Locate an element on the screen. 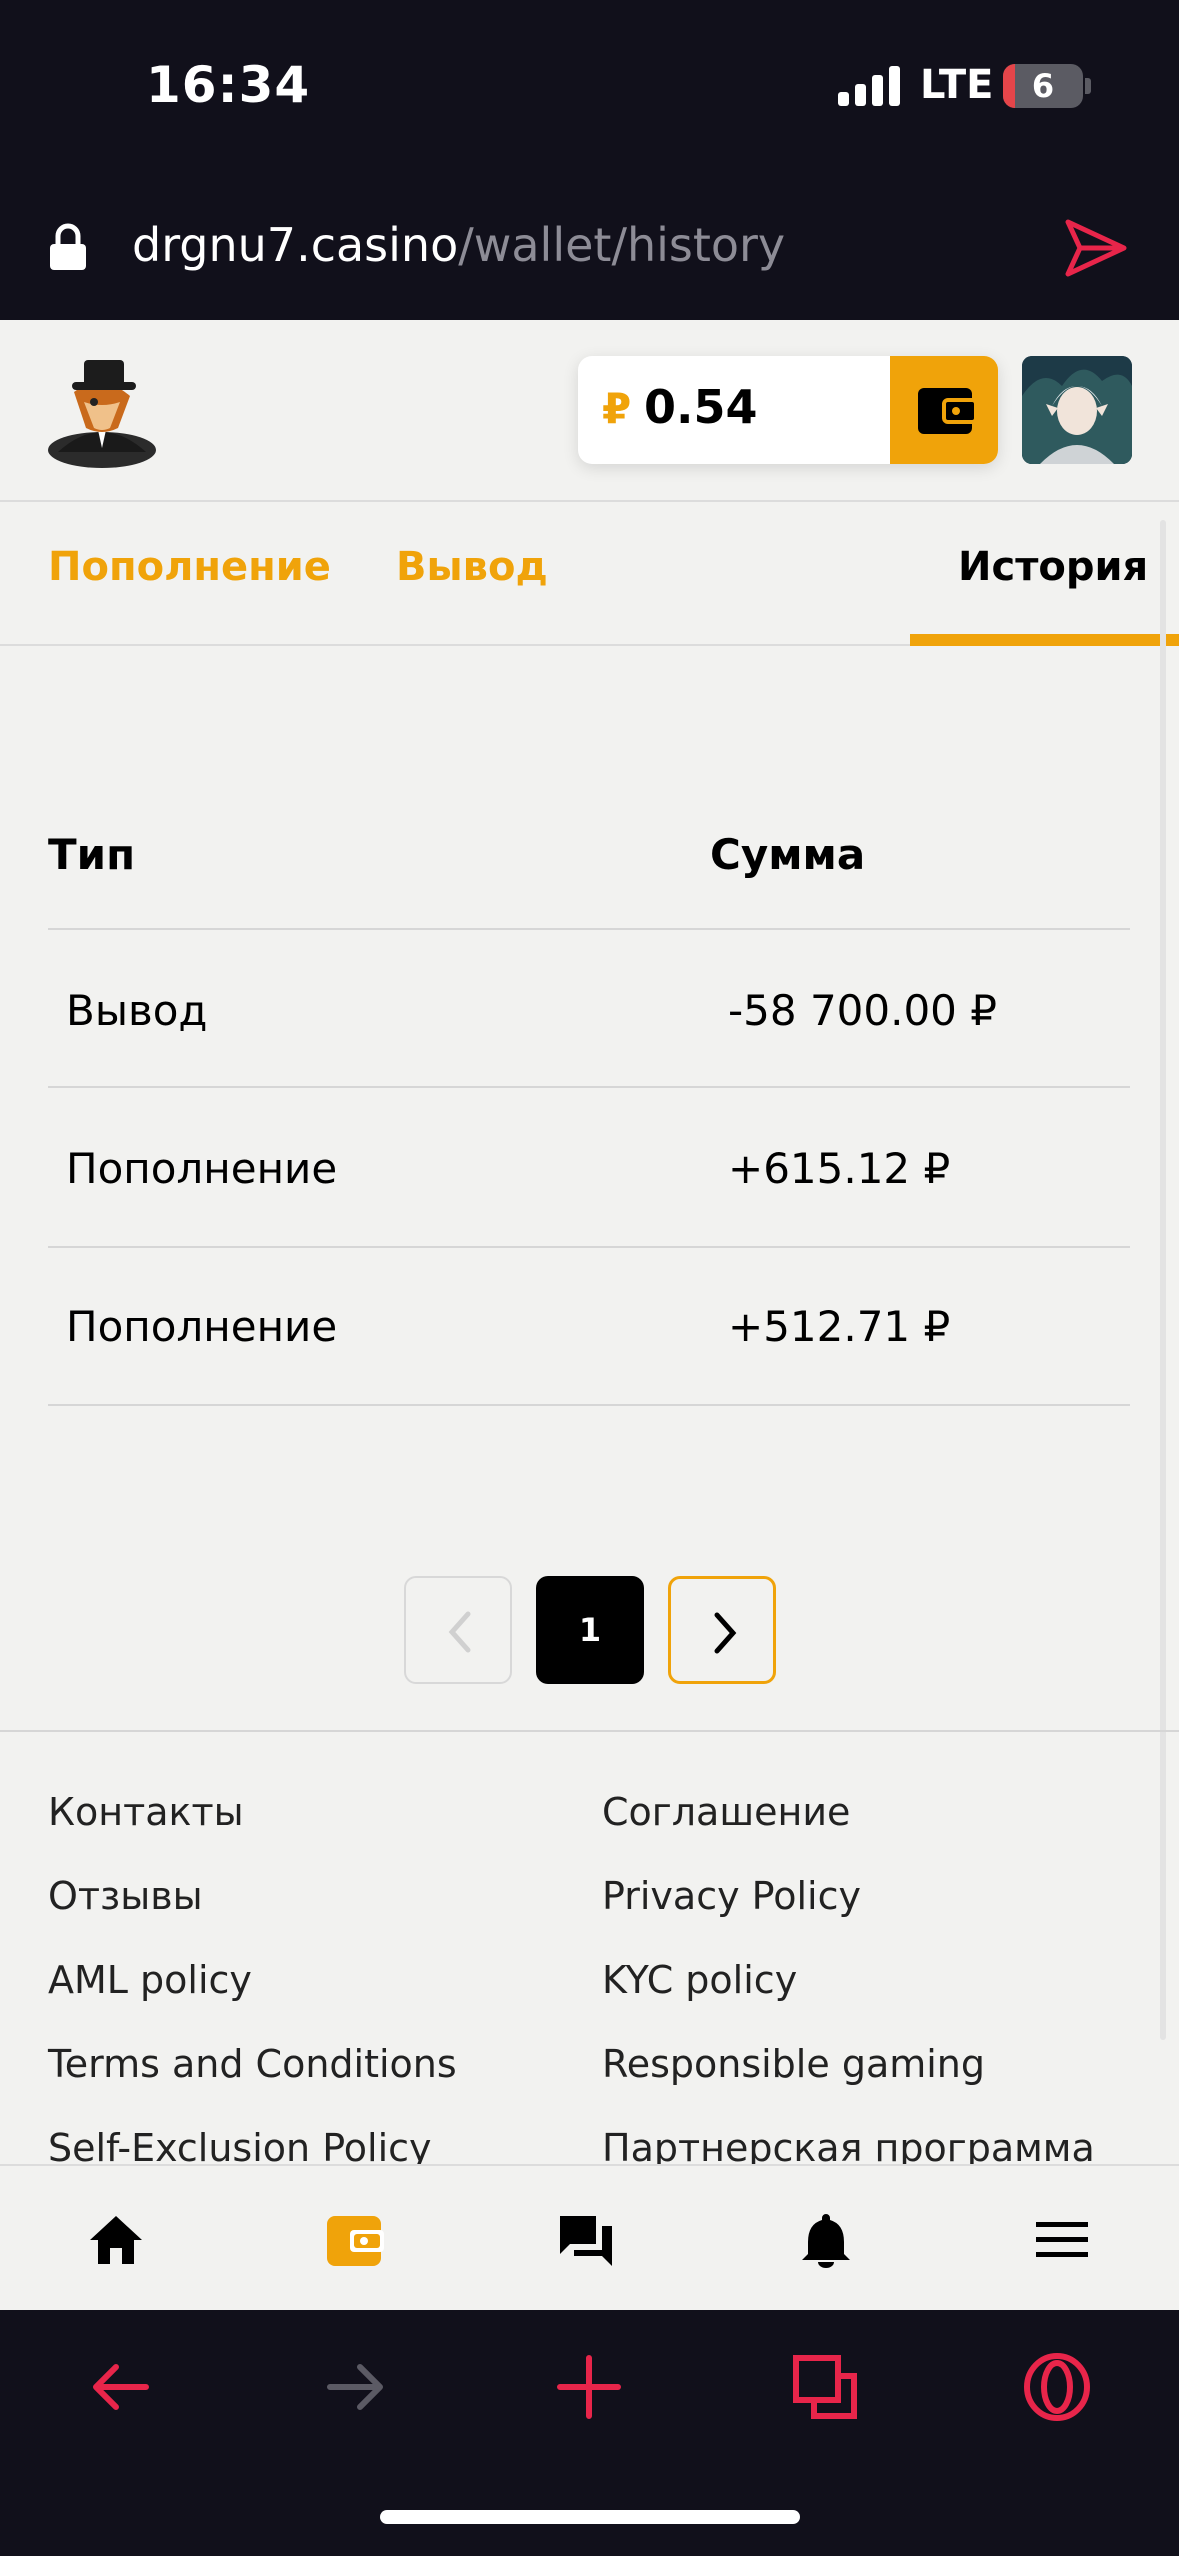 The height and width of the screenshot is (2556, 1179). footer-link-terms: Terms and Conditions is located at coordinates (252, 2064).